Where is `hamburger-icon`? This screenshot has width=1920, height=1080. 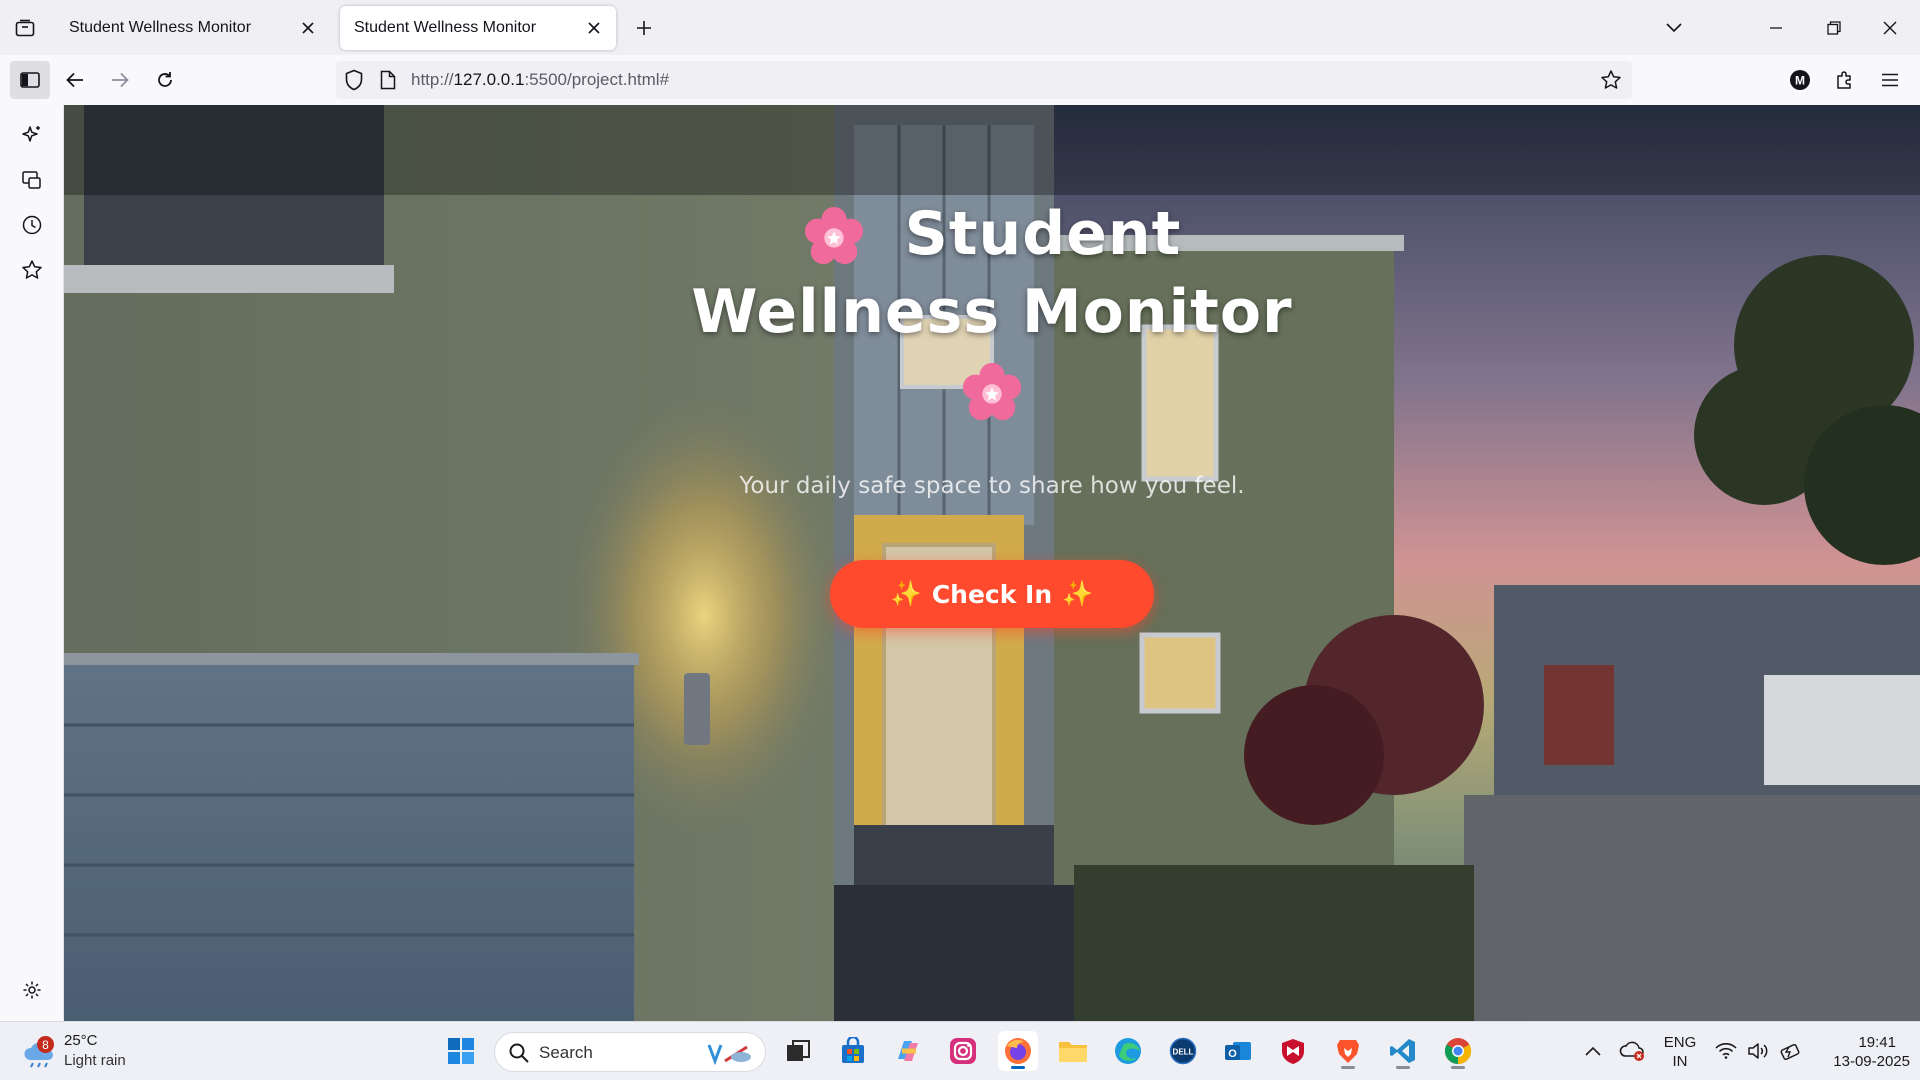
hamburger-icon is located at coordinates (1890, 80).